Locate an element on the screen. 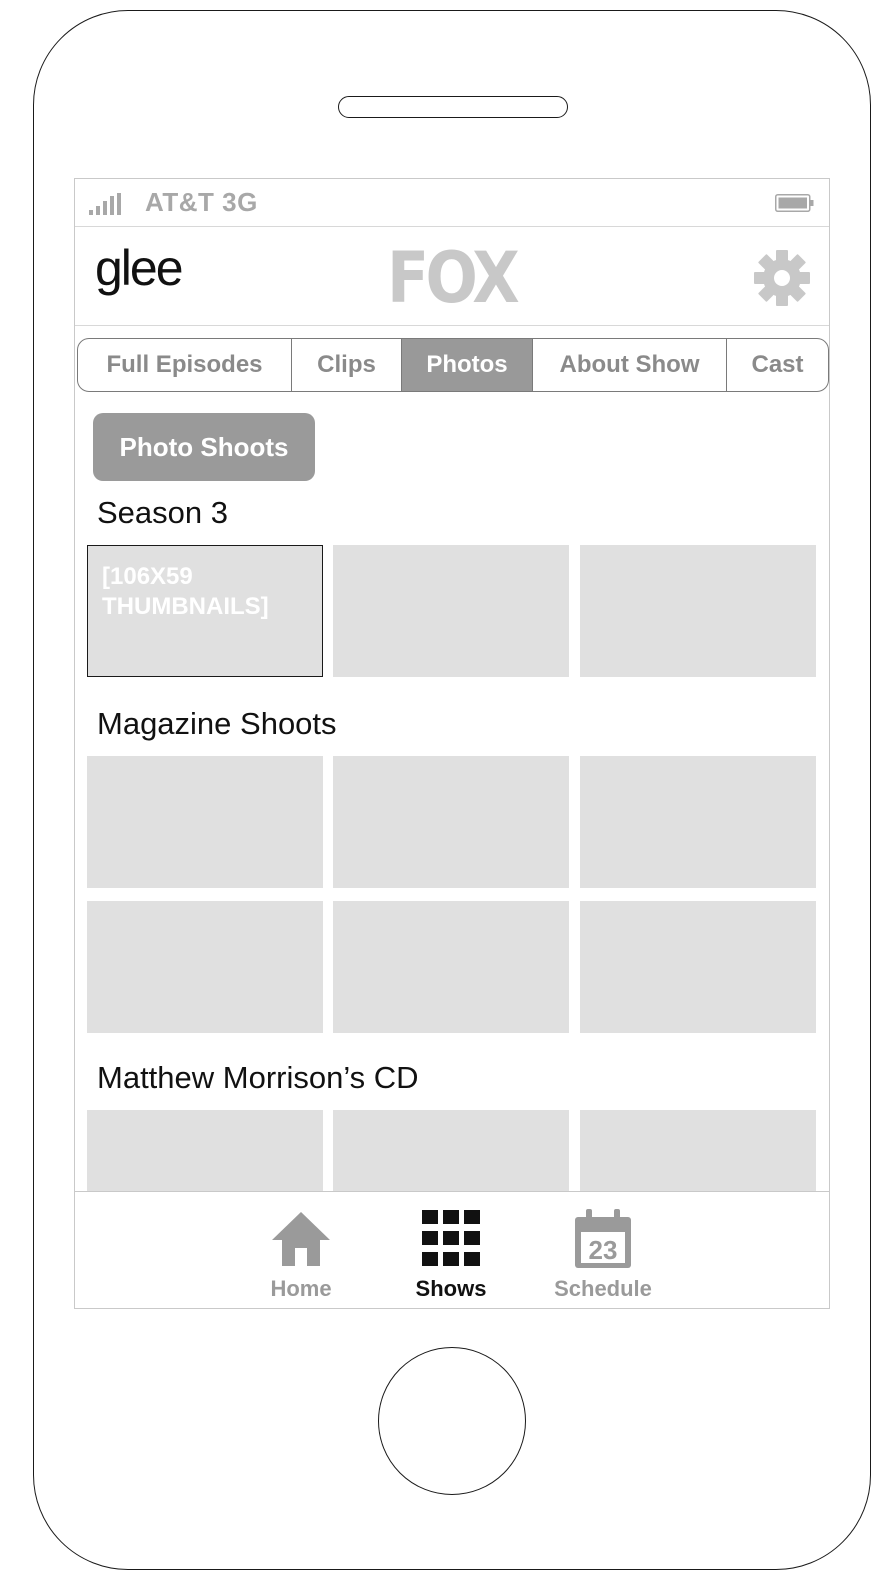  tab-full-episodes: Full Episodes is located at coordinates (185, 365).